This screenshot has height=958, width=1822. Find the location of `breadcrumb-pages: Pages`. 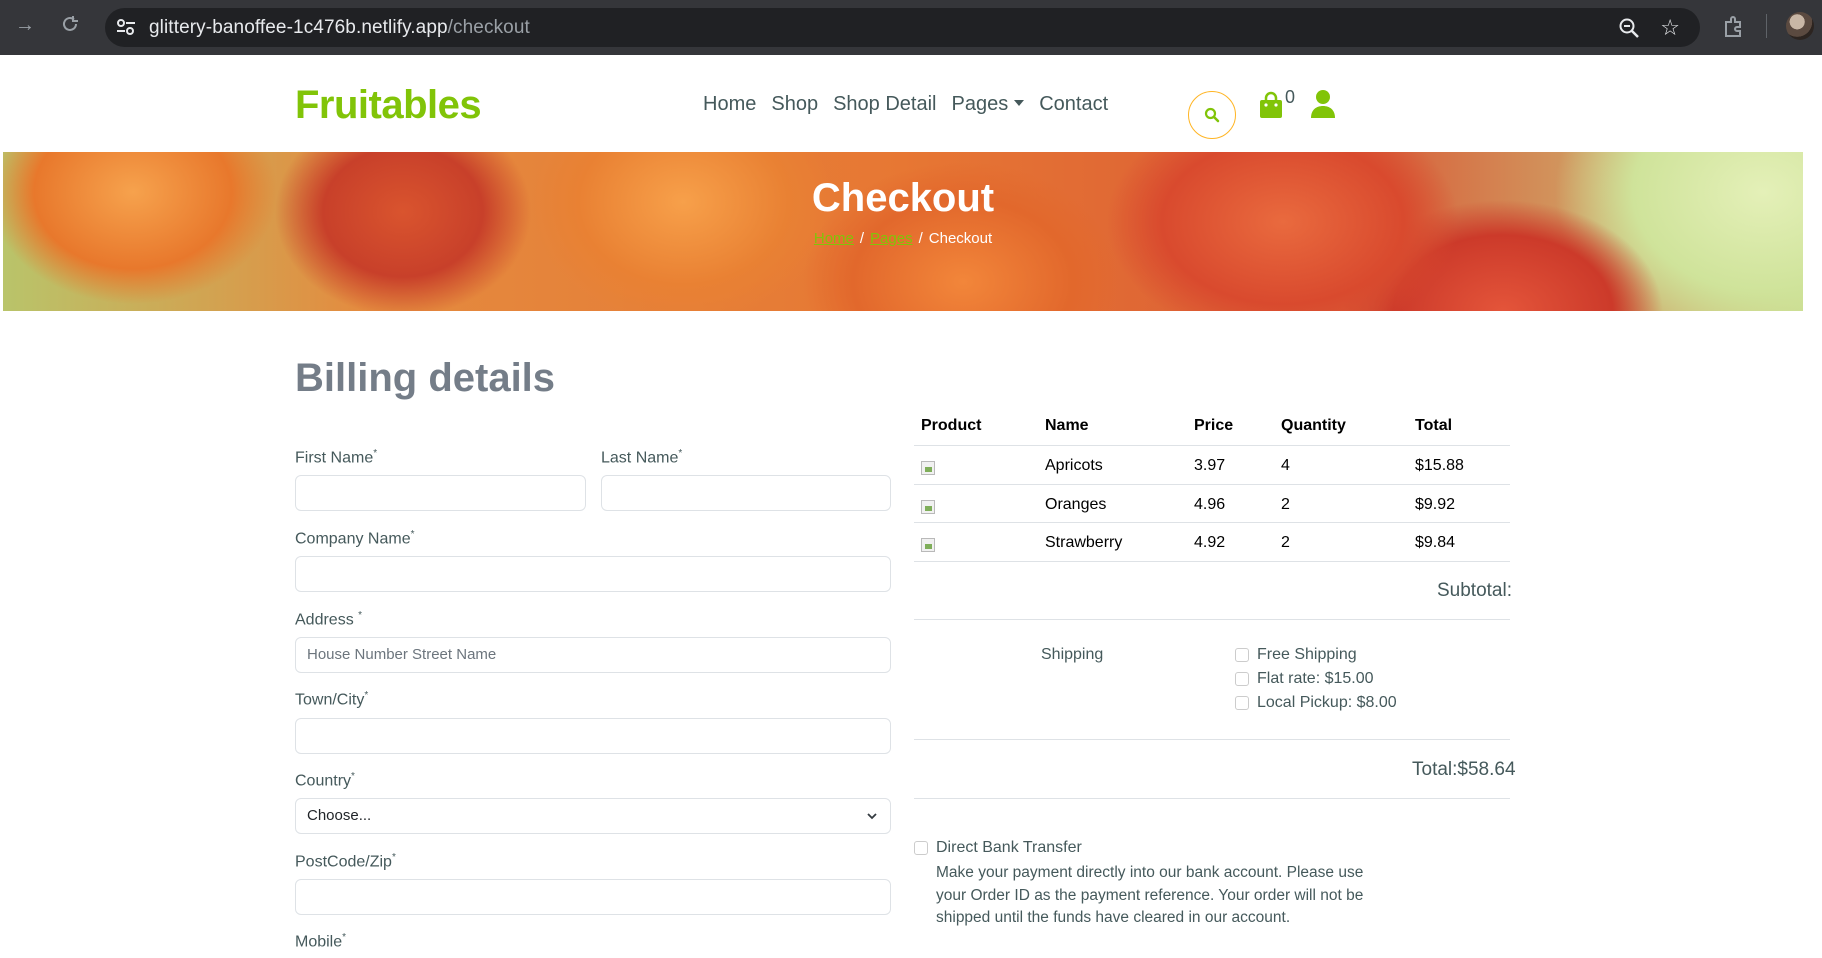

breadcrumb-pages: Pages is located at coordinates (891, 238).